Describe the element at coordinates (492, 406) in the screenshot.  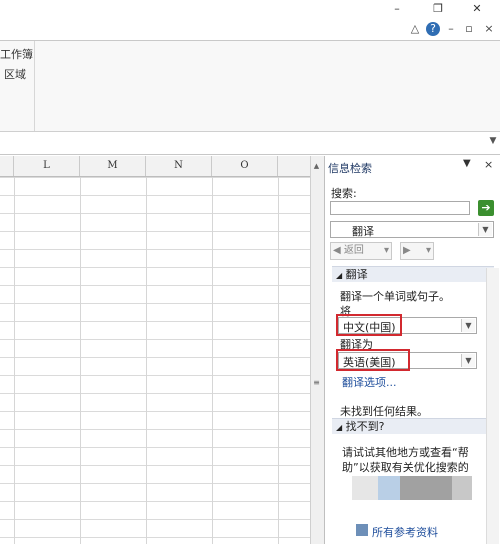
I see `research-pane-scrollbar` at that location.